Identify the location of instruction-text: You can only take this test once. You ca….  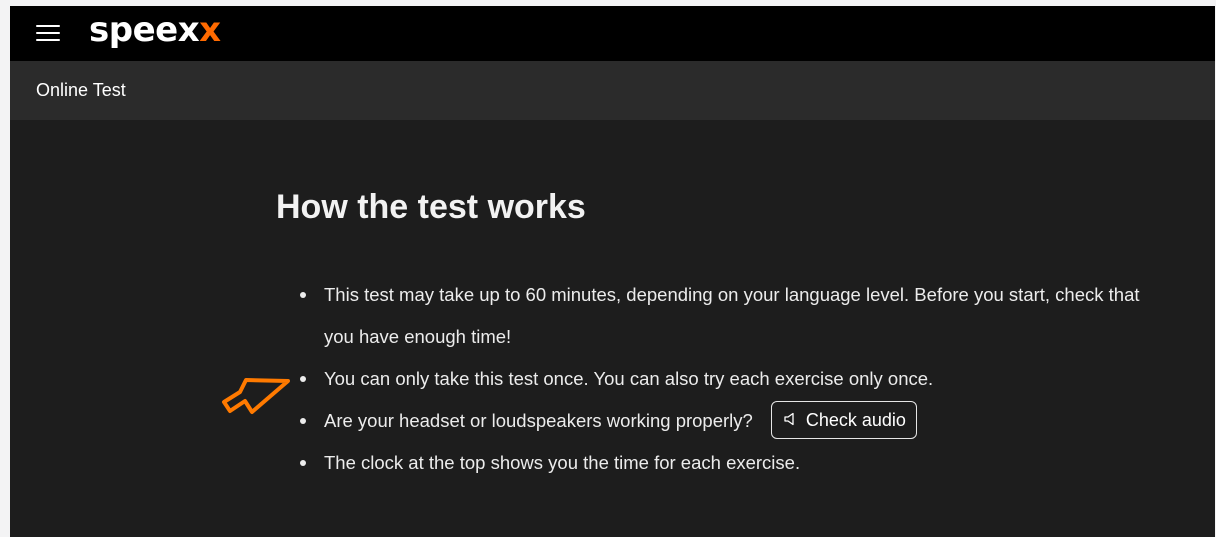
(629, 378).